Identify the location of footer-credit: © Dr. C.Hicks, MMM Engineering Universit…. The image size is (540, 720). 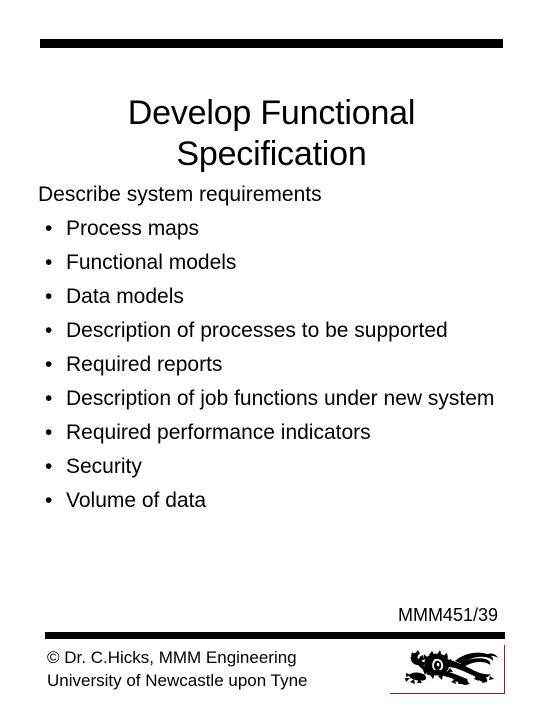
(177, 669).